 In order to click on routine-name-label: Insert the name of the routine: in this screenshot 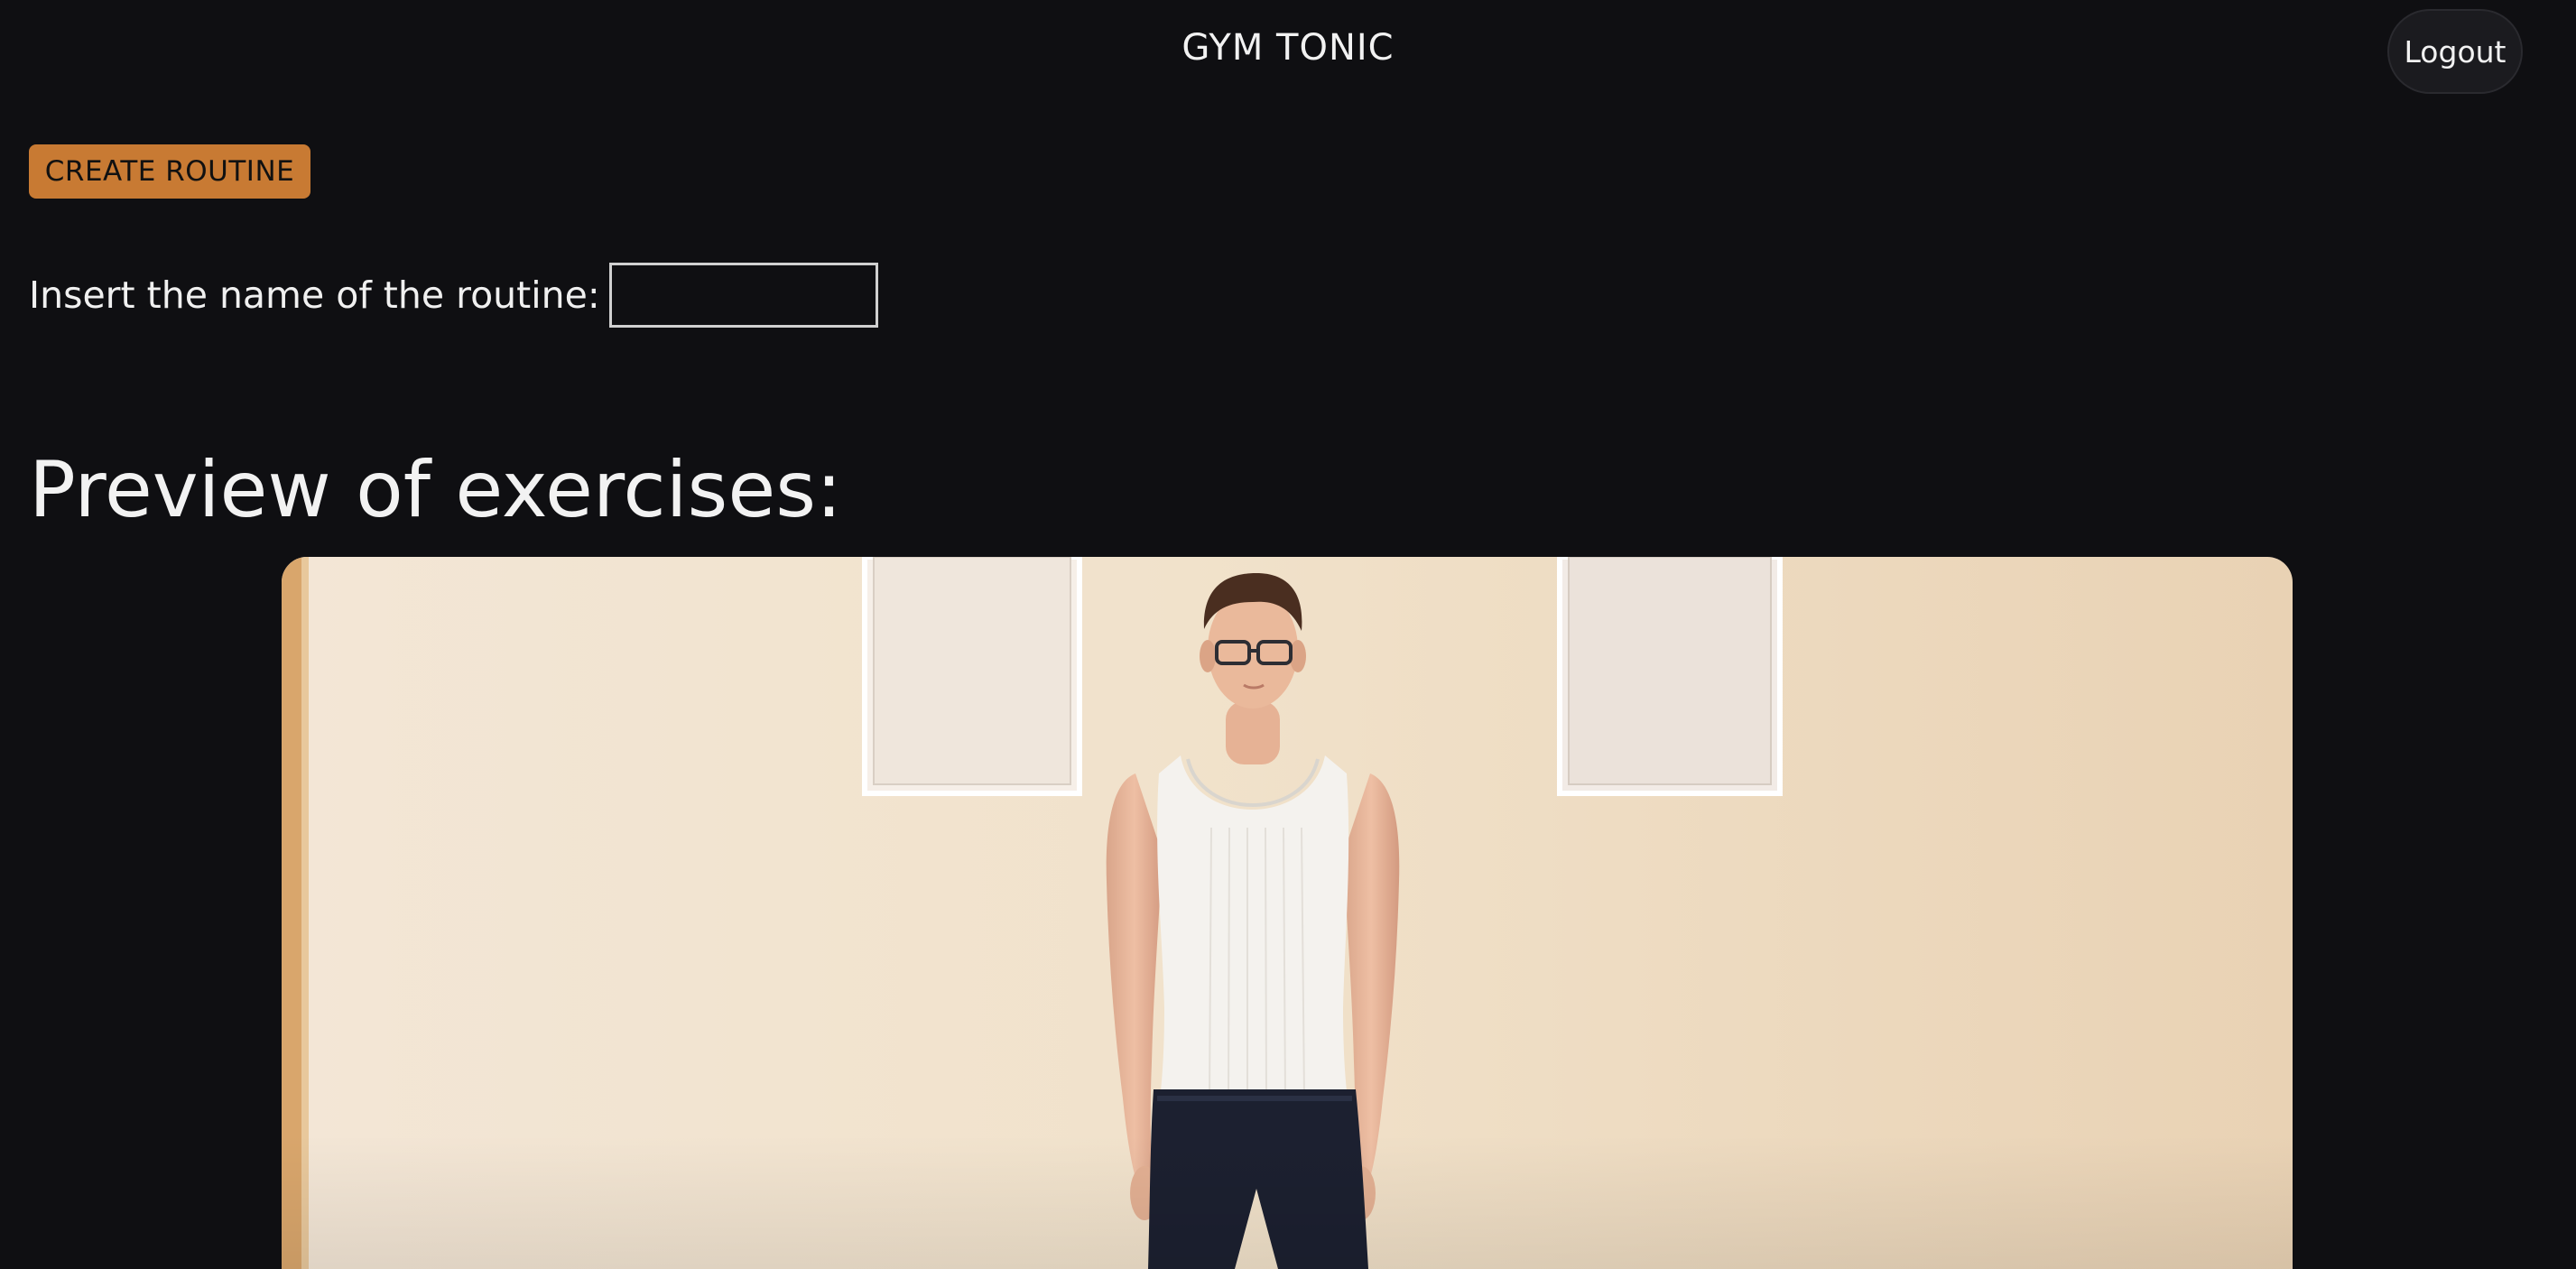, I will do `click(315, 295)`.